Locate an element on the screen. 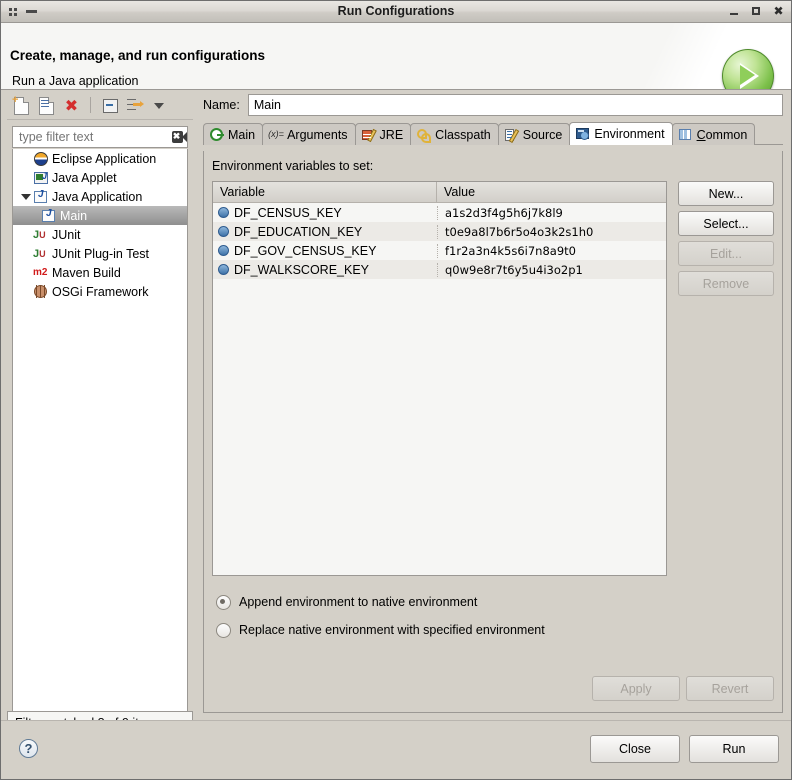 The height and width of the screenshot is (780, 792). tab-jre: JRE is located at coordinates (383, 134).